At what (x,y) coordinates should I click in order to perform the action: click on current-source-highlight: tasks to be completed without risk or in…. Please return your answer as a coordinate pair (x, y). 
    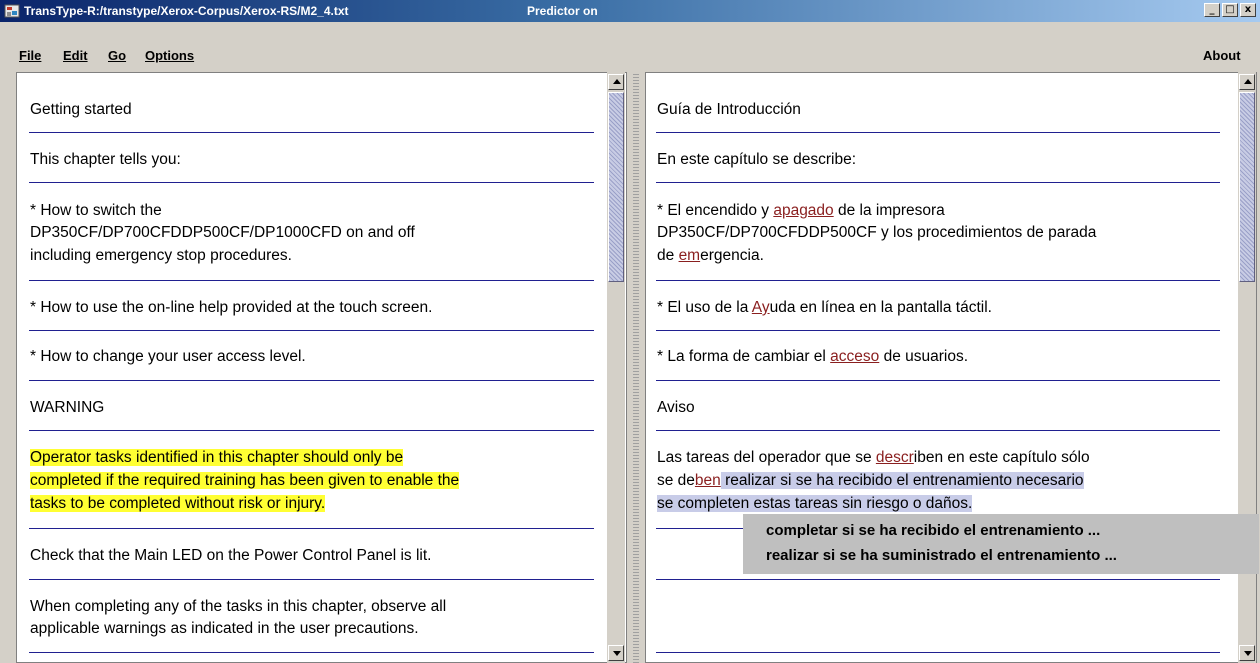
    Looking at the image, I should click on (178, 503).